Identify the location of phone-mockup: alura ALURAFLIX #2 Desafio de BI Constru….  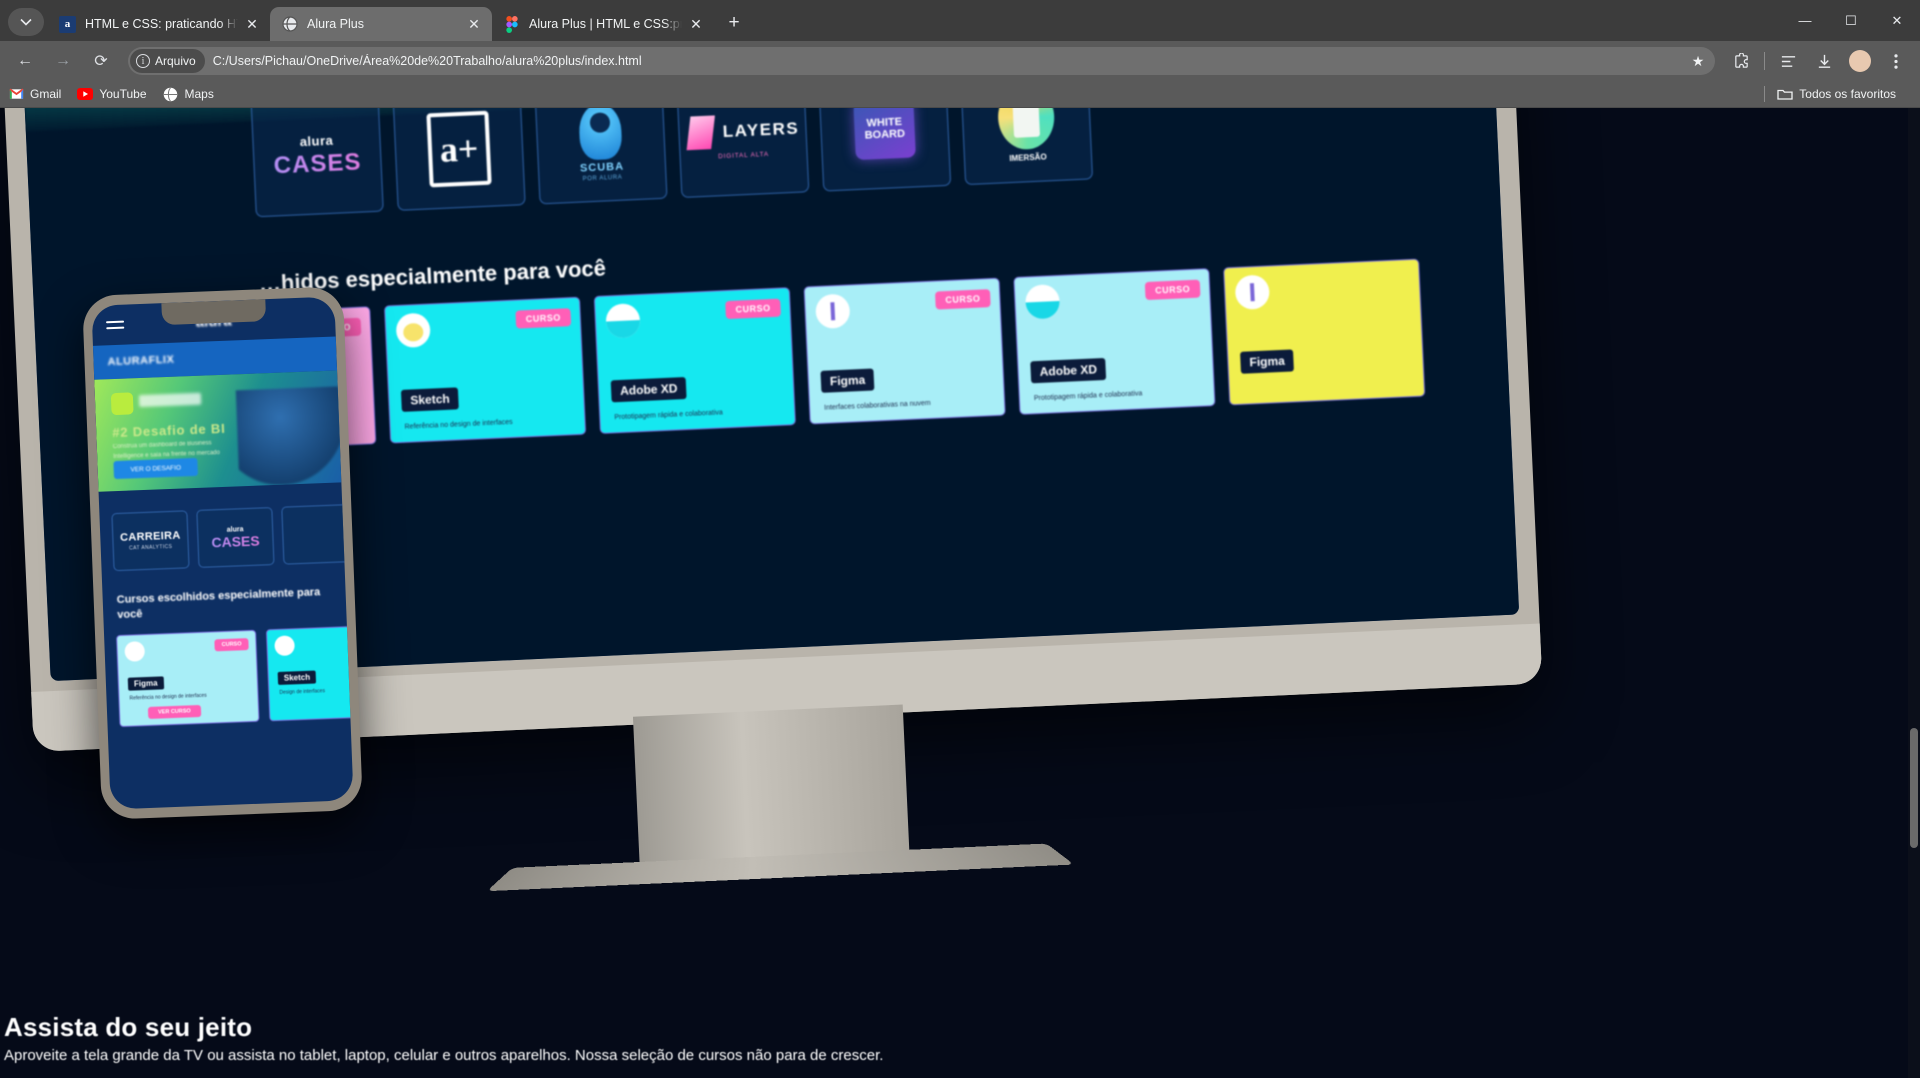
(222, 553).